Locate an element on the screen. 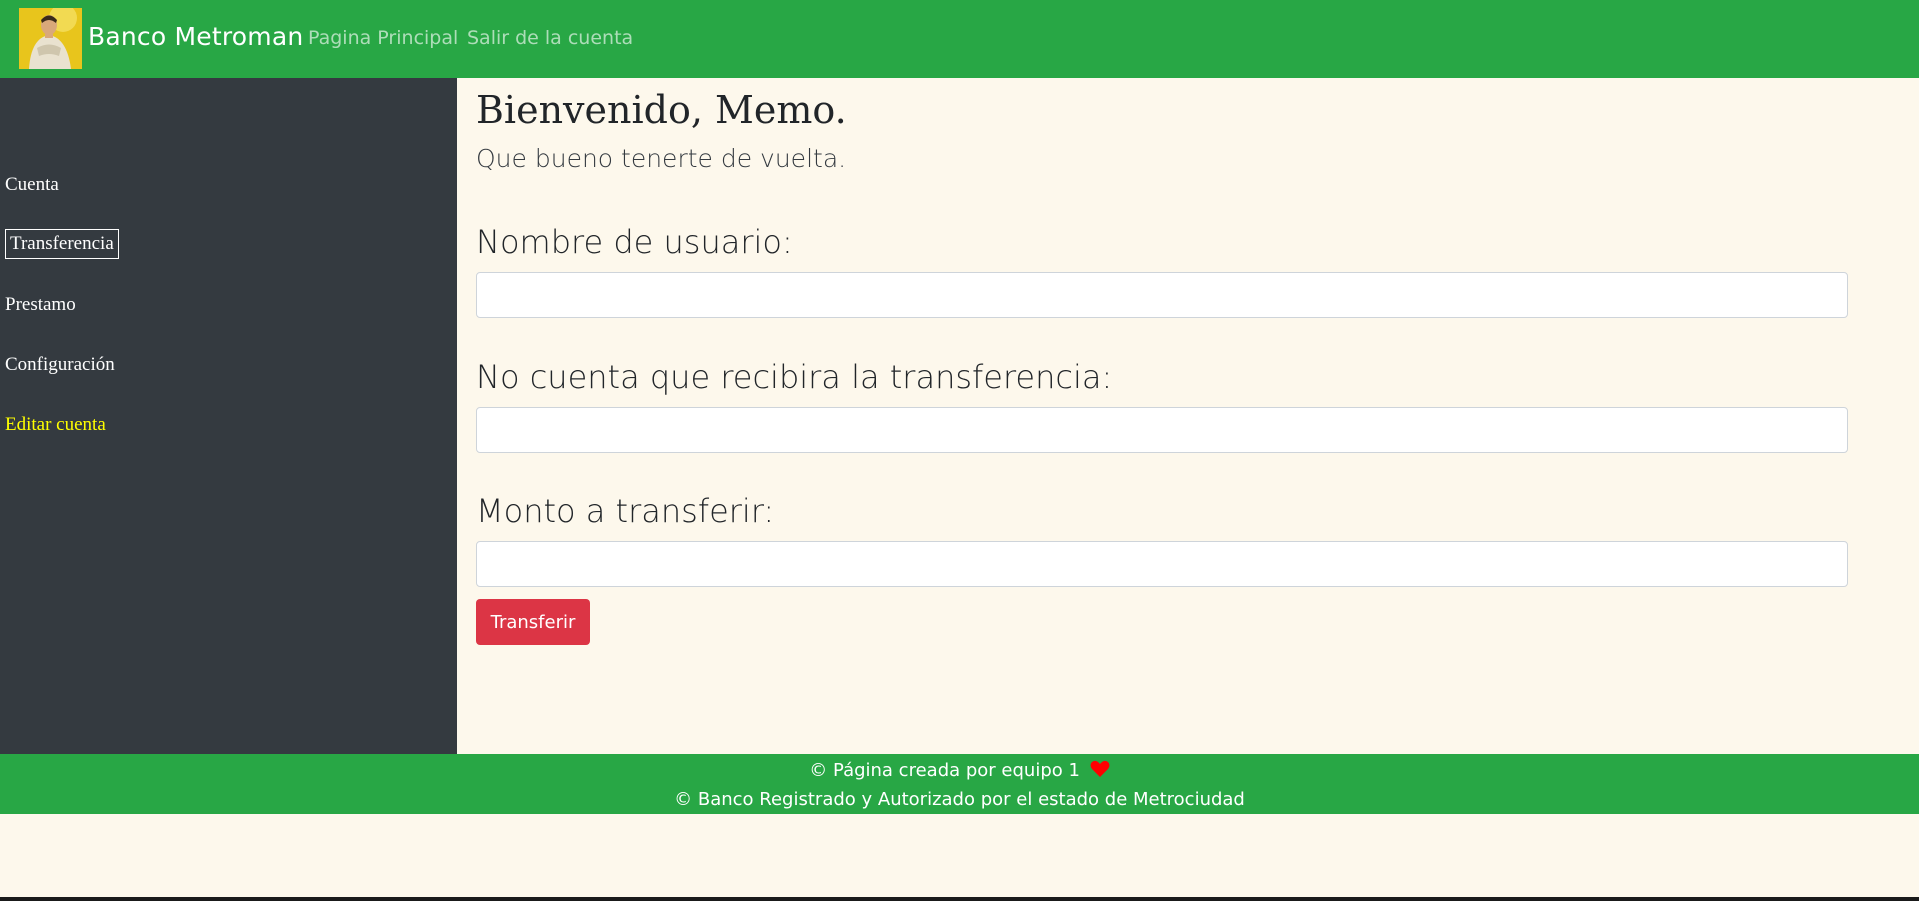 The width and height of the screenshot is (1919, 901). amount-label: Monto a transferir: is located at coordinates (625, 511).